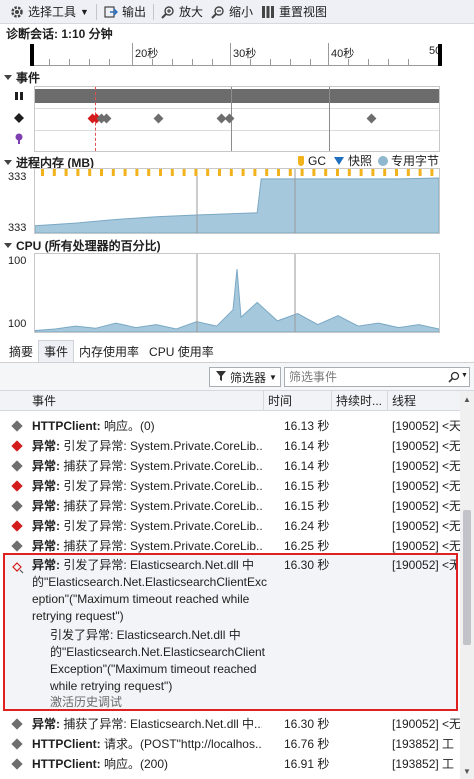  What do you see at coordinates (17, 724) in the screenshot?
I see `event-diamond-icon` at bounding box center [17, 724].